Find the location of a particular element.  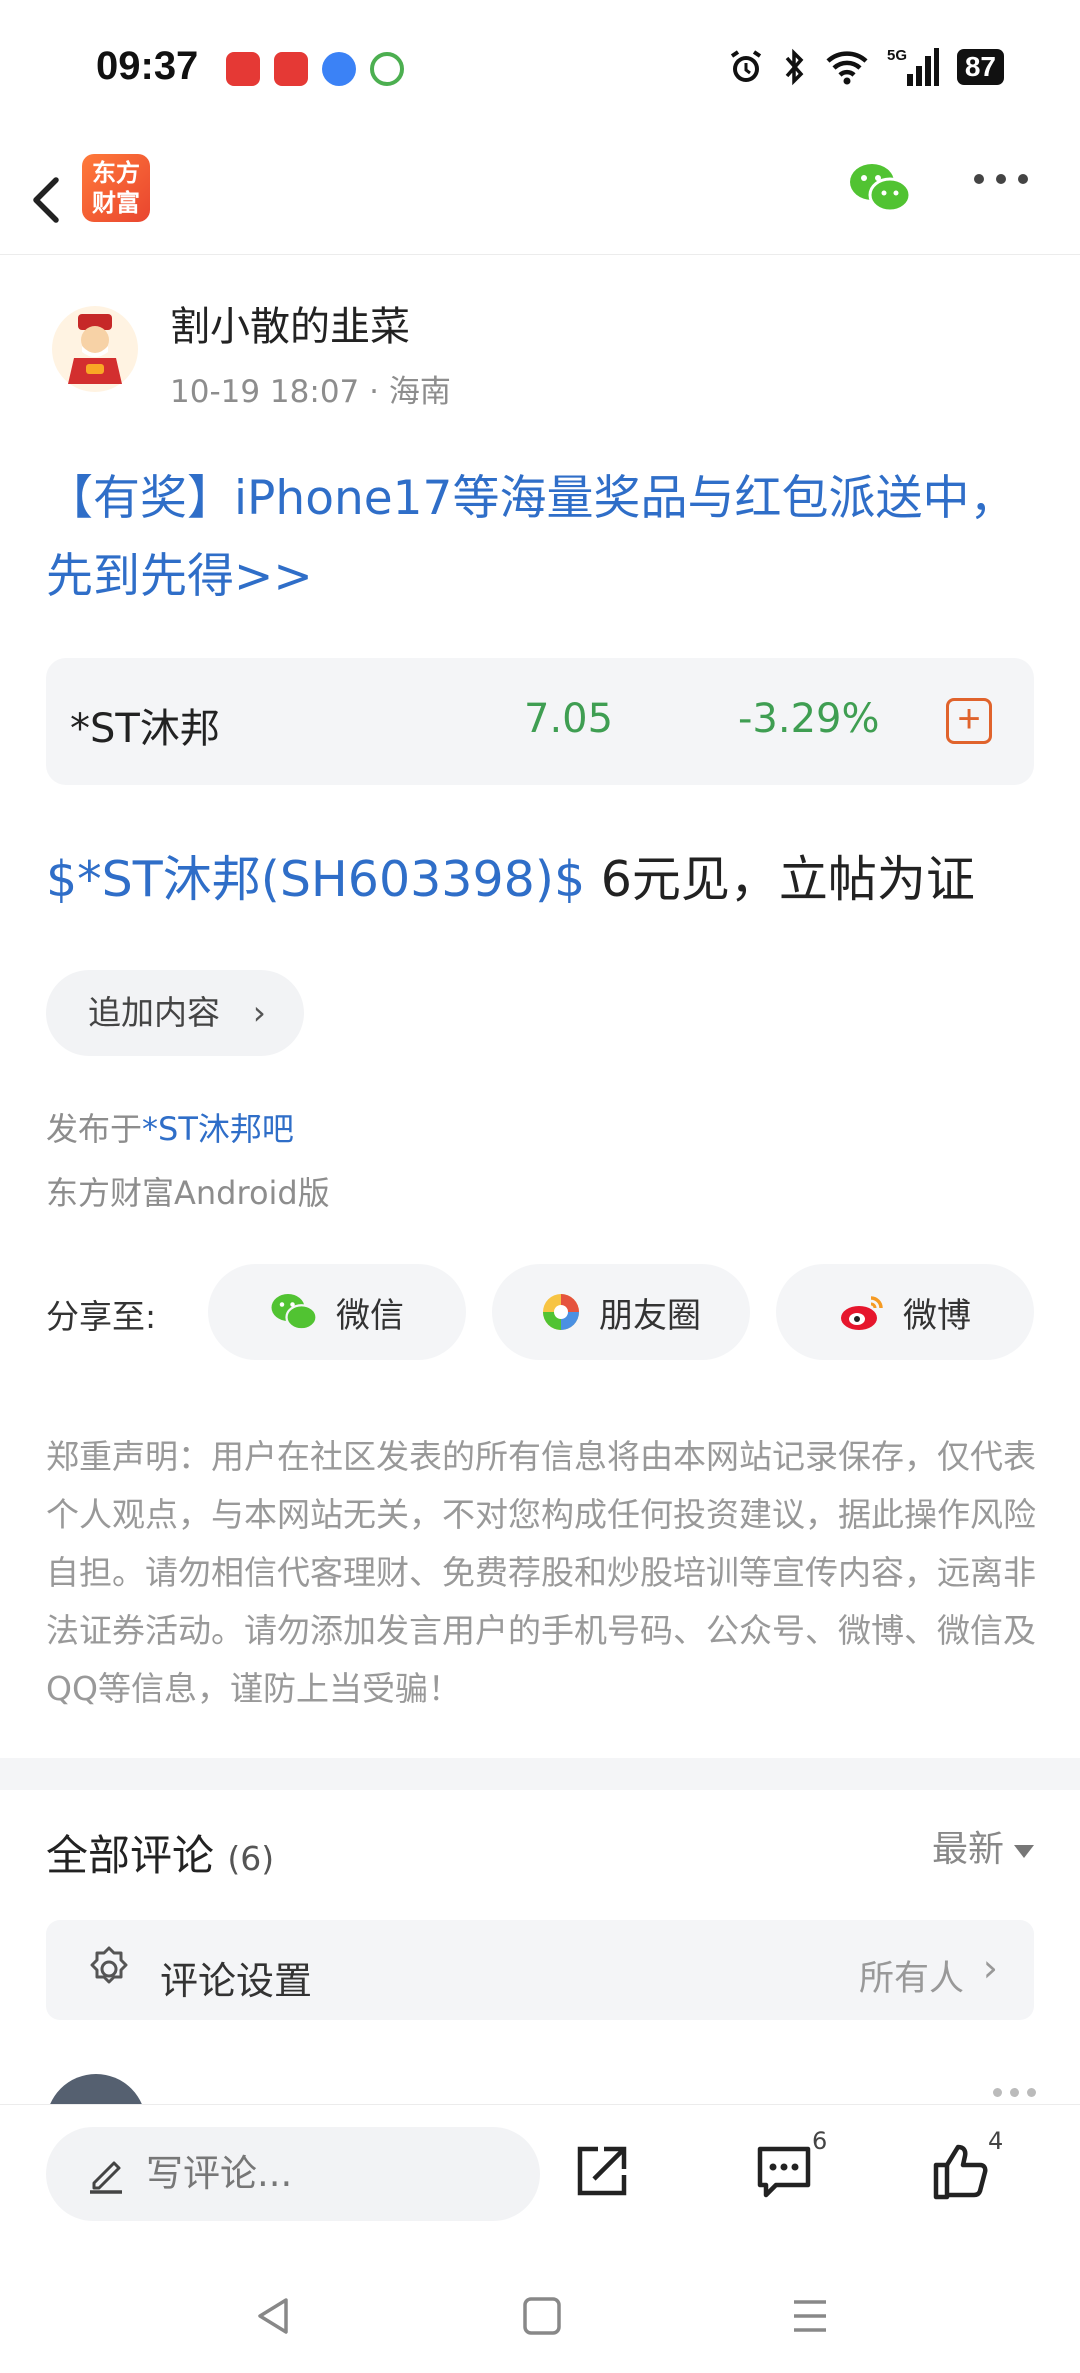

svg-text: 5G is located at coordinates (897, 55).